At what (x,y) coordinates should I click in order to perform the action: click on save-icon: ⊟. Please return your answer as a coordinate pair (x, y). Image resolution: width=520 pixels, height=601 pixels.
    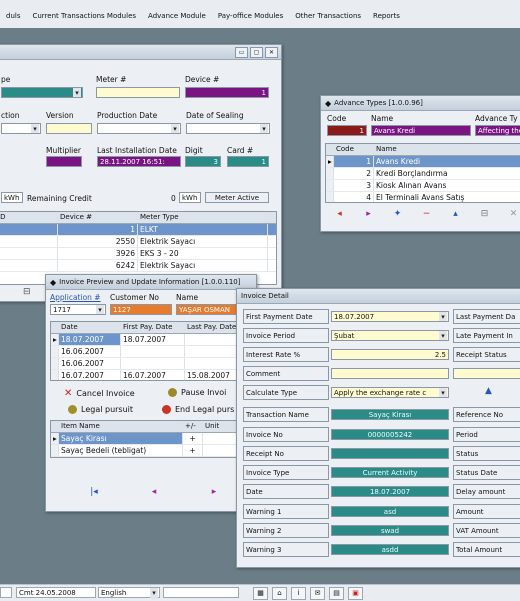
    Looking at the image, I should click on (484, 214).